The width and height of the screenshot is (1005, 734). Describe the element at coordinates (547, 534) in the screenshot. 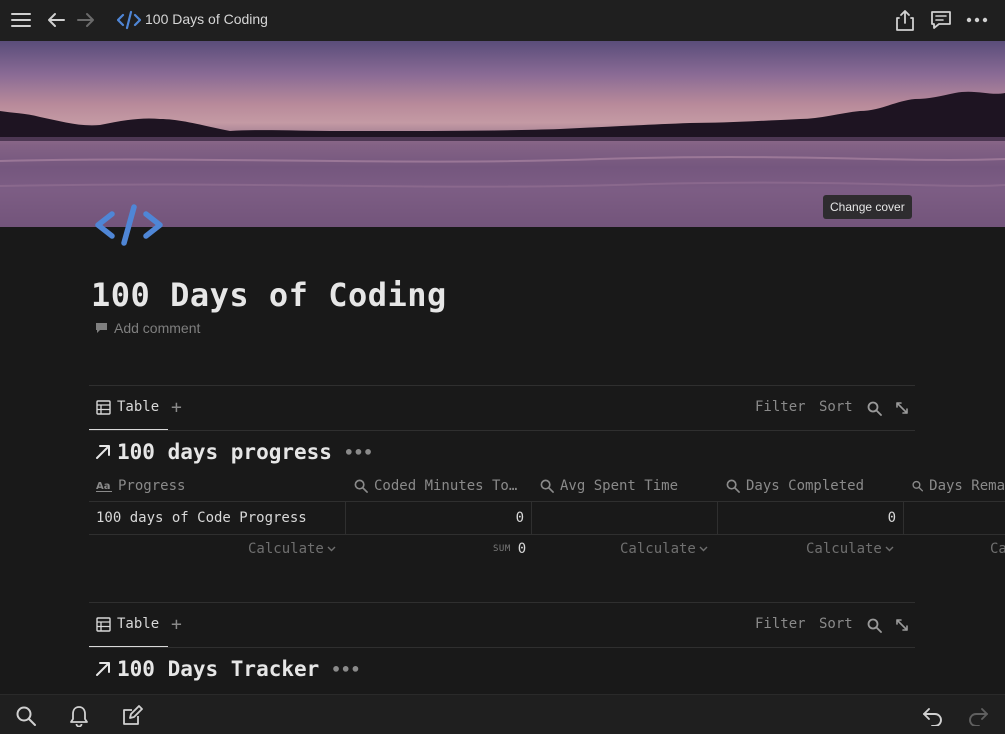

I see `row-divider` at that location.